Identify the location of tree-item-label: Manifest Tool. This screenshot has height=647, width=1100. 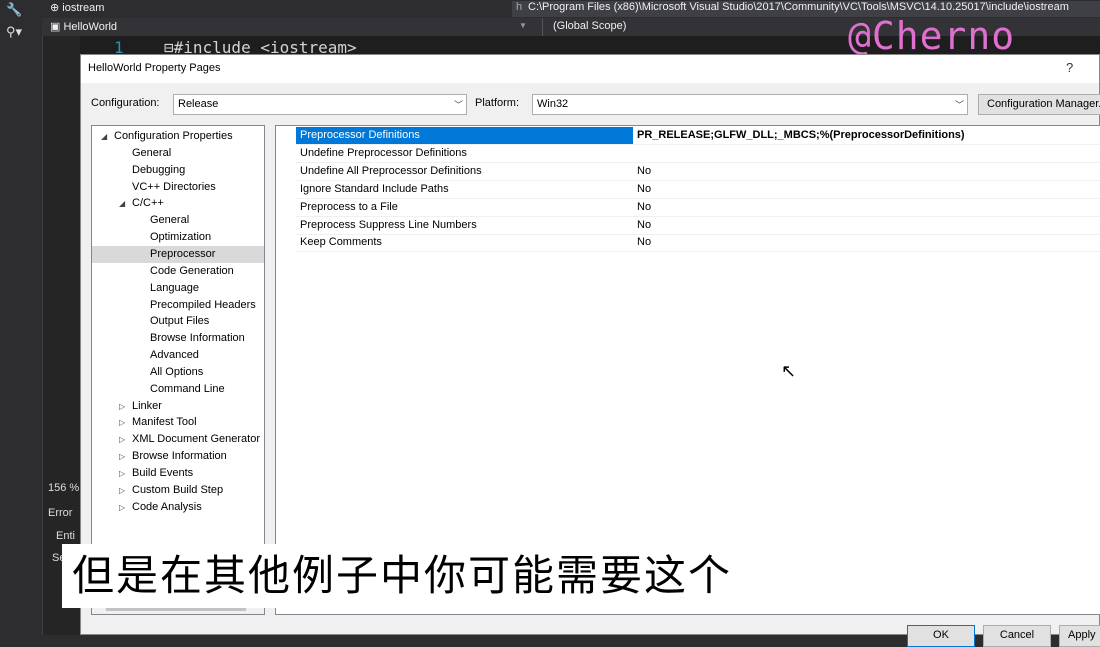
(164, 422).